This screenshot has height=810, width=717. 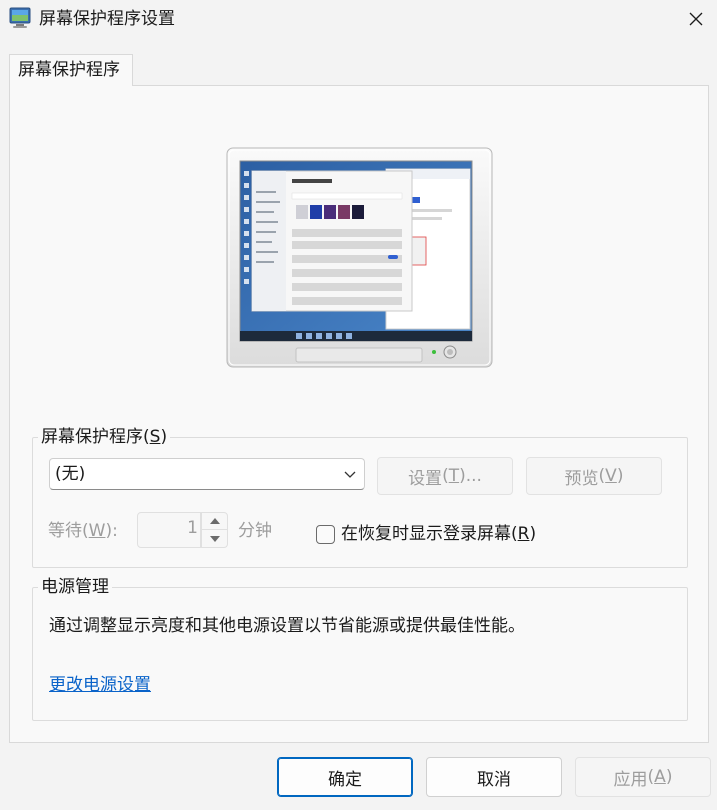 What do you see at coordinates (594, 476) in the screenshot?
I see `preview-button: 预览(V)` at bounding box center [594, 476].